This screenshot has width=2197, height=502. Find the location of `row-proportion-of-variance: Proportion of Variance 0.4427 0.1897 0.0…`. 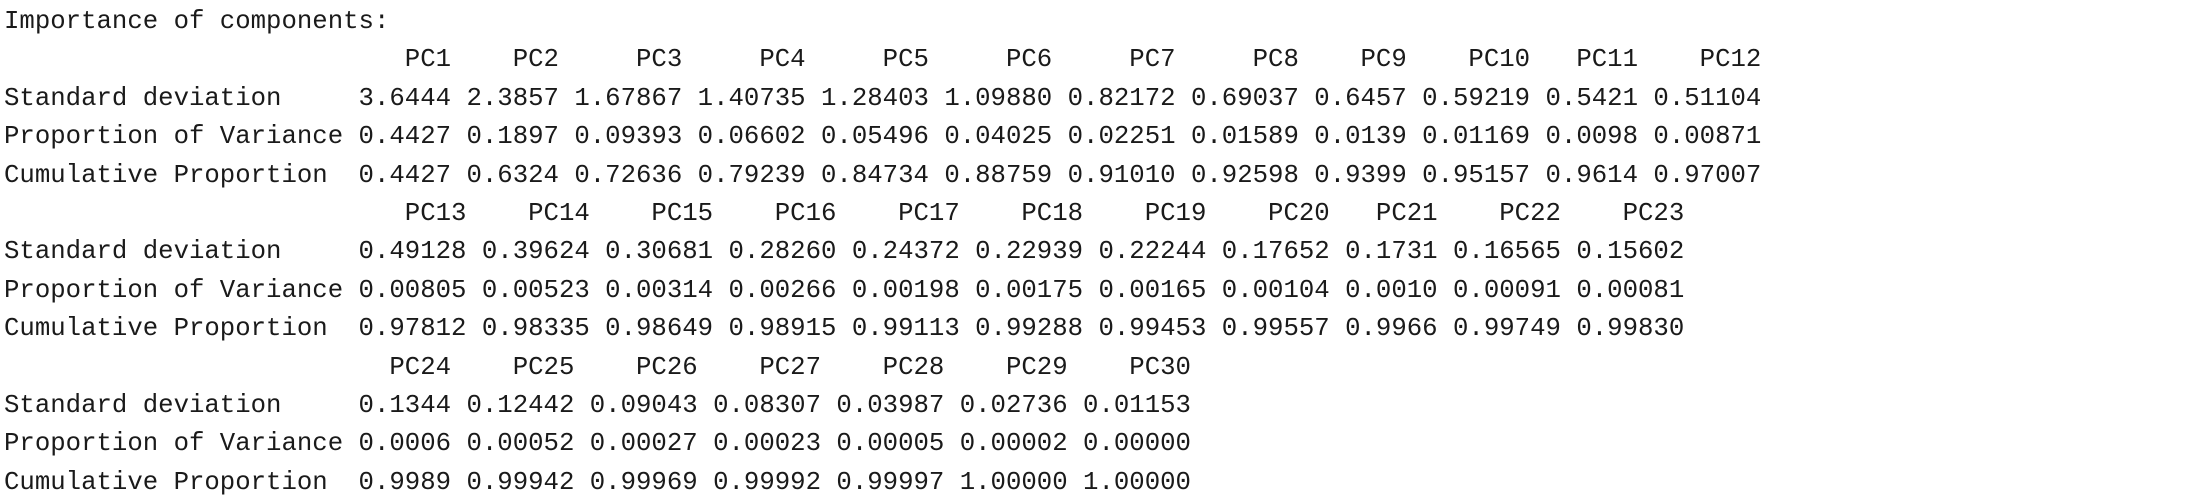

row-proportion-of-variance: Proportion of Variance 0.4427 0.1897 0.0… is located at coordinates (883, 137).